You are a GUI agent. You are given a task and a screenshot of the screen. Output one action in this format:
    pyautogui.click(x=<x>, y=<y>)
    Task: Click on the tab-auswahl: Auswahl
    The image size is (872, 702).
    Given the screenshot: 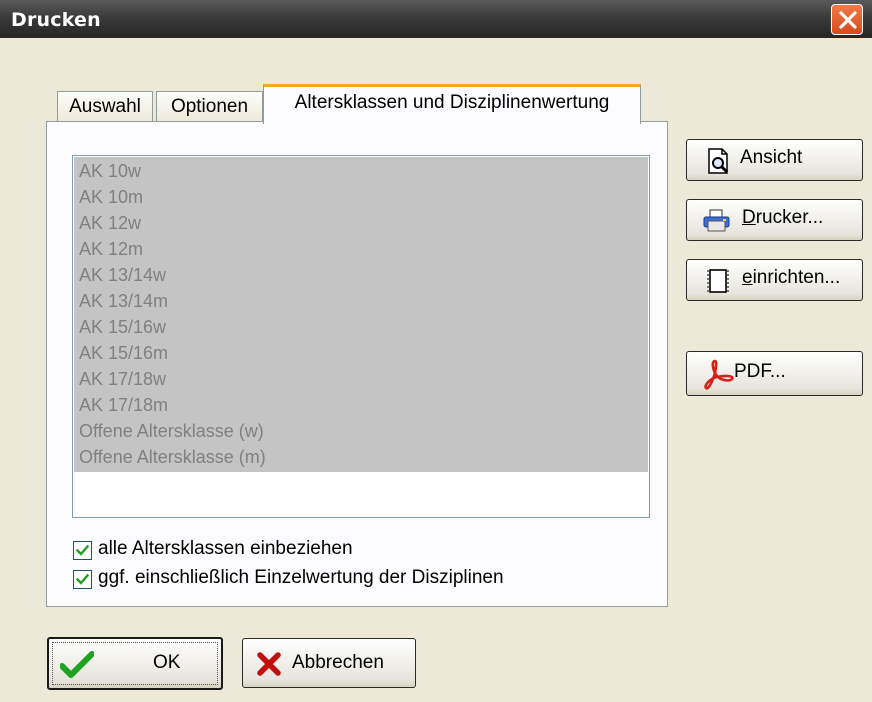 What is the action you would take?
    pyautogui.click(x=105, y=106)
    